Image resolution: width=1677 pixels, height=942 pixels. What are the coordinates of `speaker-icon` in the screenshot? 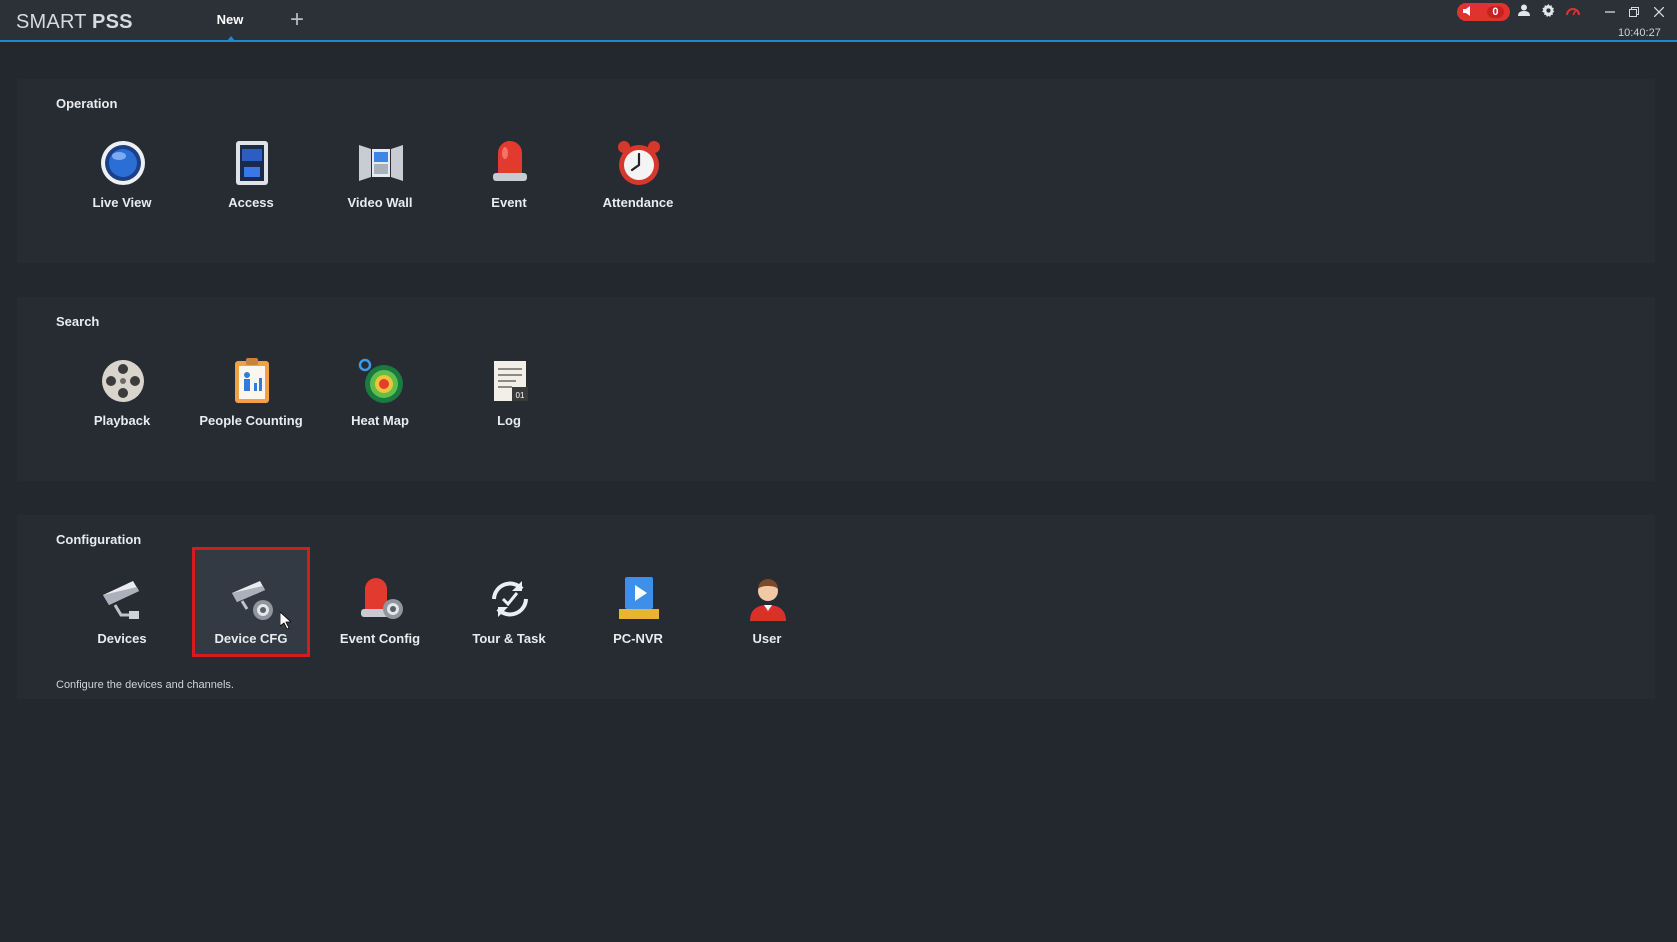 It's located at (1468, 12).